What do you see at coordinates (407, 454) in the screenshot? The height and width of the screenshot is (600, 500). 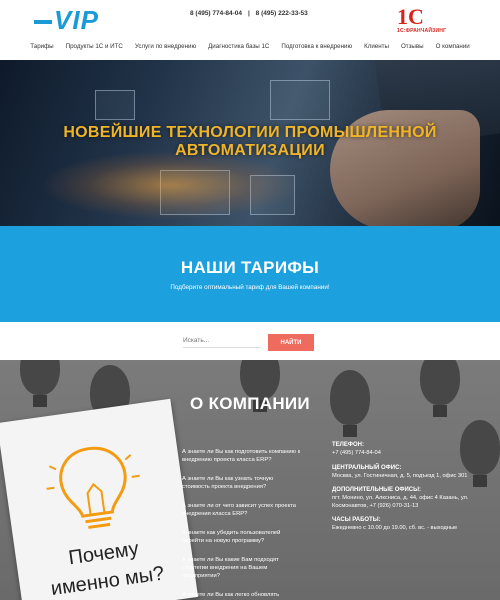 I see `contact-phone-value: +7 (495) 774-84-04` at bounding box center [407, 454].